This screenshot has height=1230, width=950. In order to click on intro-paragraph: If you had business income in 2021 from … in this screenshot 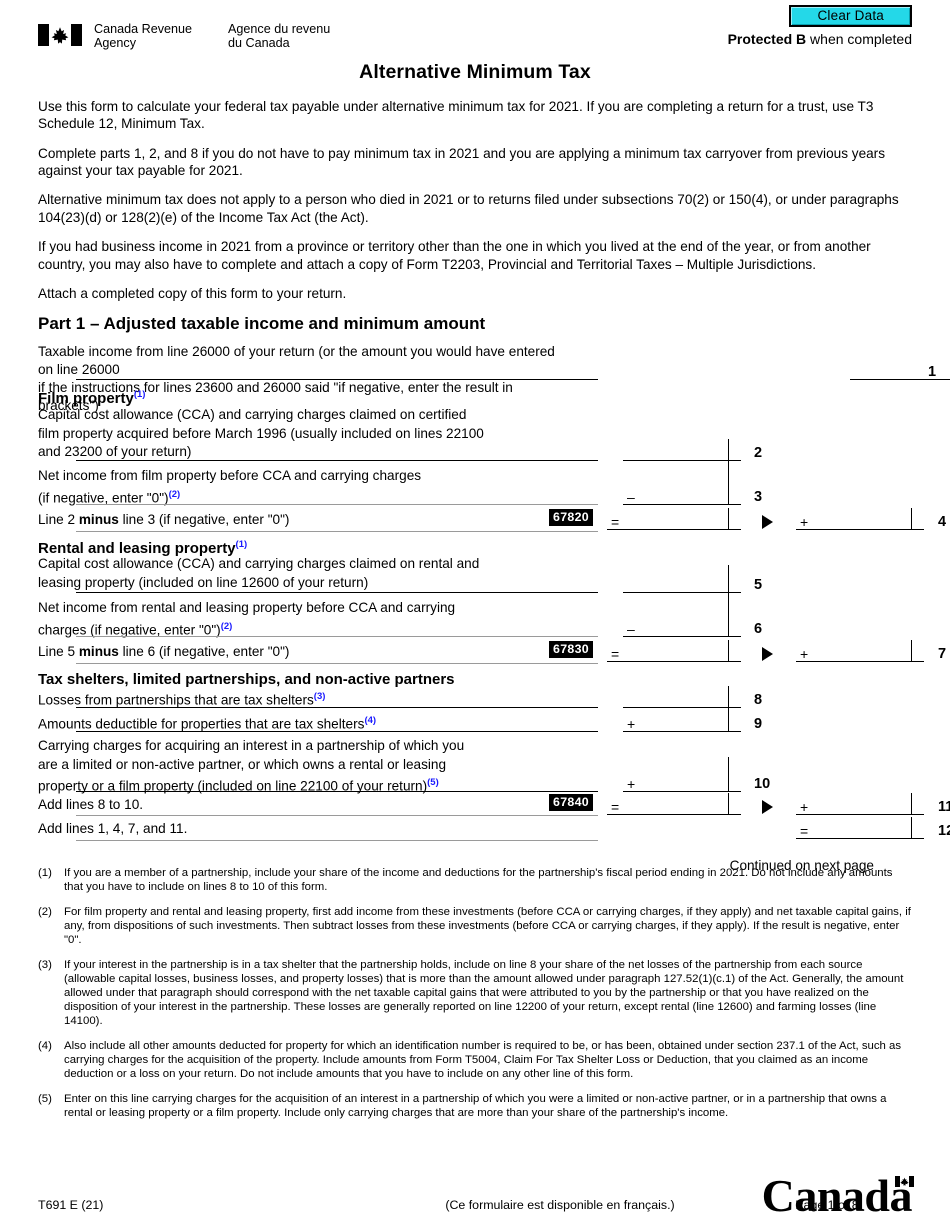, I will do `click(454, 255)`.